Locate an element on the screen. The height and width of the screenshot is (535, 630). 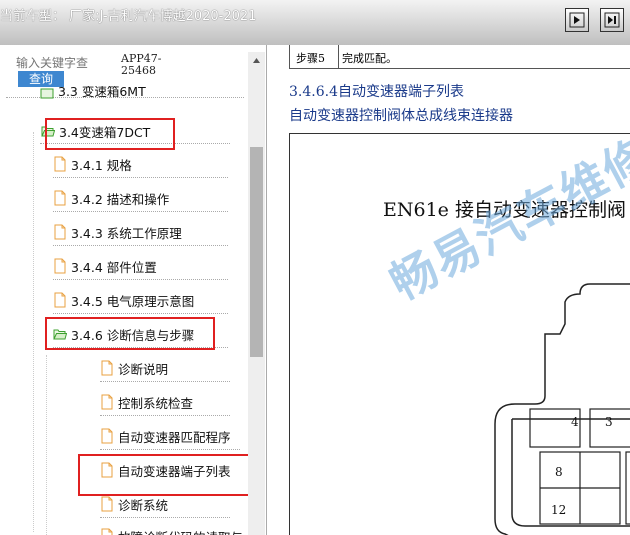
tree-item-matching-procedure: 自动变速器匹配程序 is located at coordinates (165, 436).